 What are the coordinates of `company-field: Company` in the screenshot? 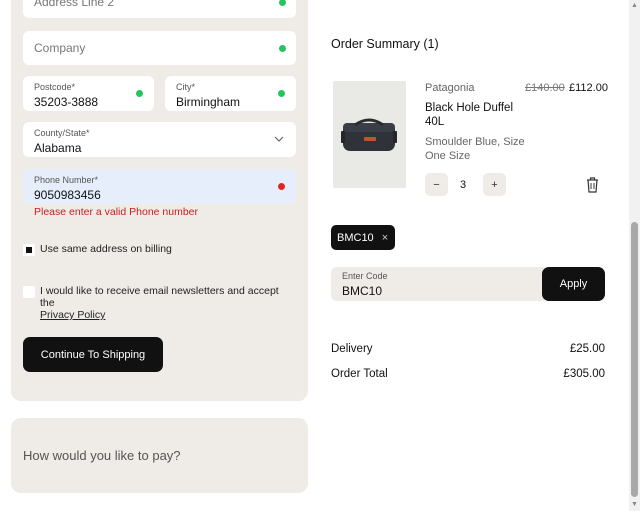 It's located at (159, 48).